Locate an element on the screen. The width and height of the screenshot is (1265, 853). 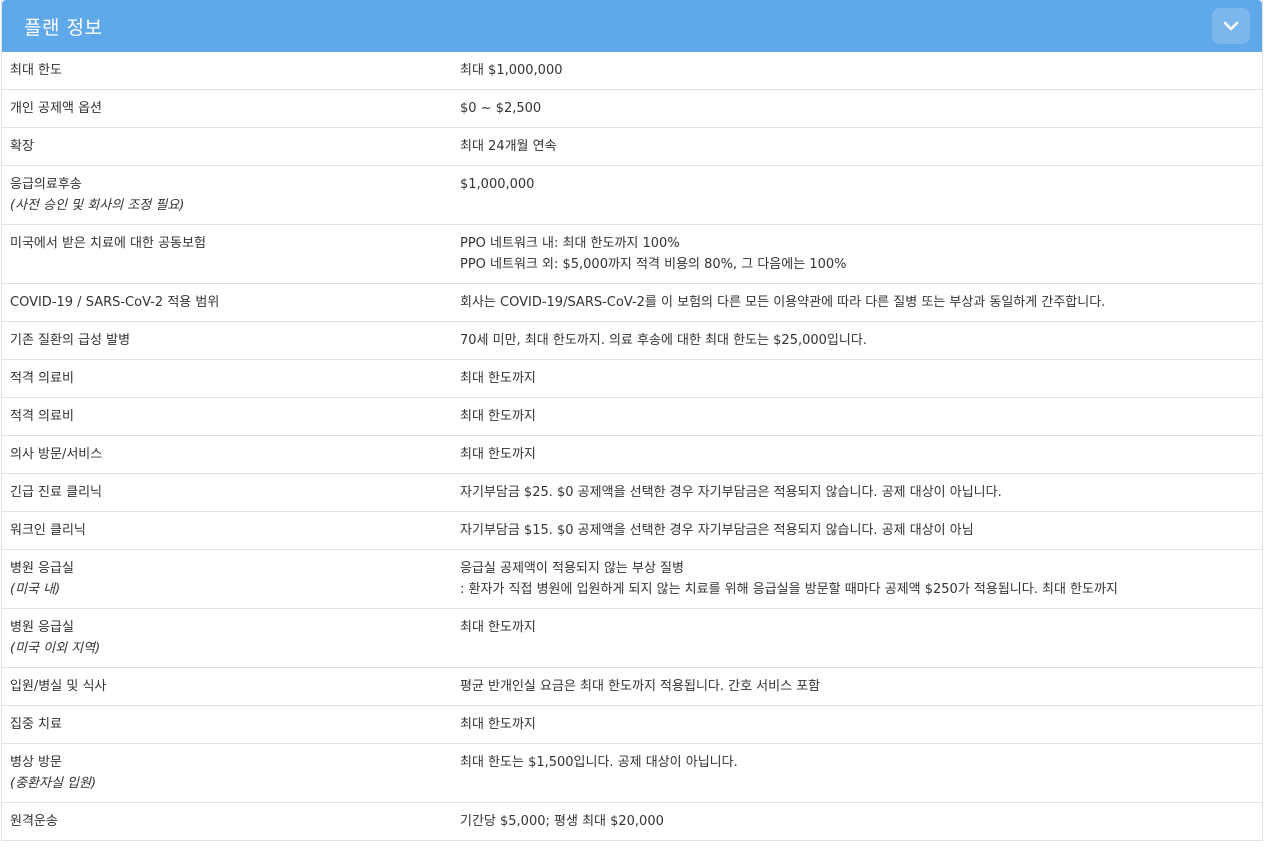
table-row: 병원 응급실 (미국 이외 지역) 최대 한도까지 is located at coordinates (632, 638).